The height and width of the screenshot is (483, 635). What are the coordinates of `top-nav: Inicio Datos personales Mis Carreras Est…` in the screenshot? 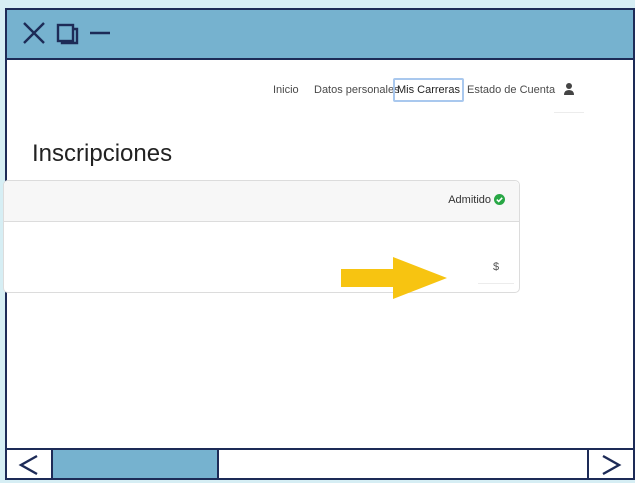 It's located at (320, 95).